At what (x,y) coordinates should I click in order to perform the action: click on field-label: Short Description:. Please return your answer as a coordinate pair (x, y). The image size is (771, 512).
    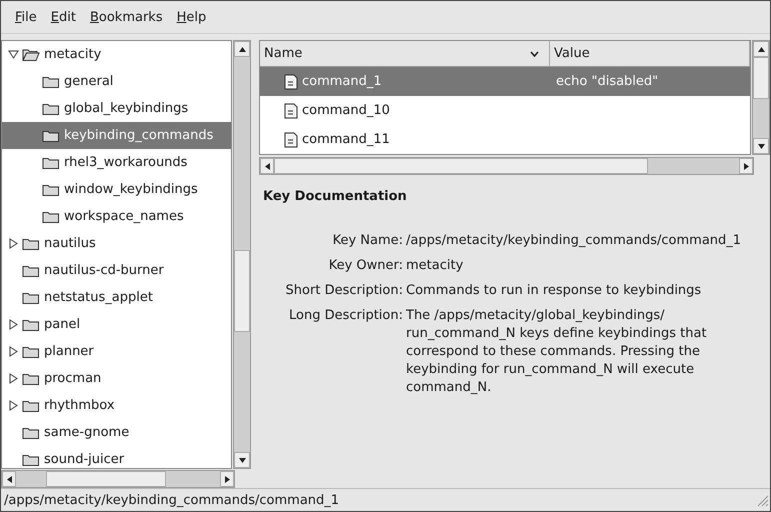
    Looking at the image, I should click on (343, 291).